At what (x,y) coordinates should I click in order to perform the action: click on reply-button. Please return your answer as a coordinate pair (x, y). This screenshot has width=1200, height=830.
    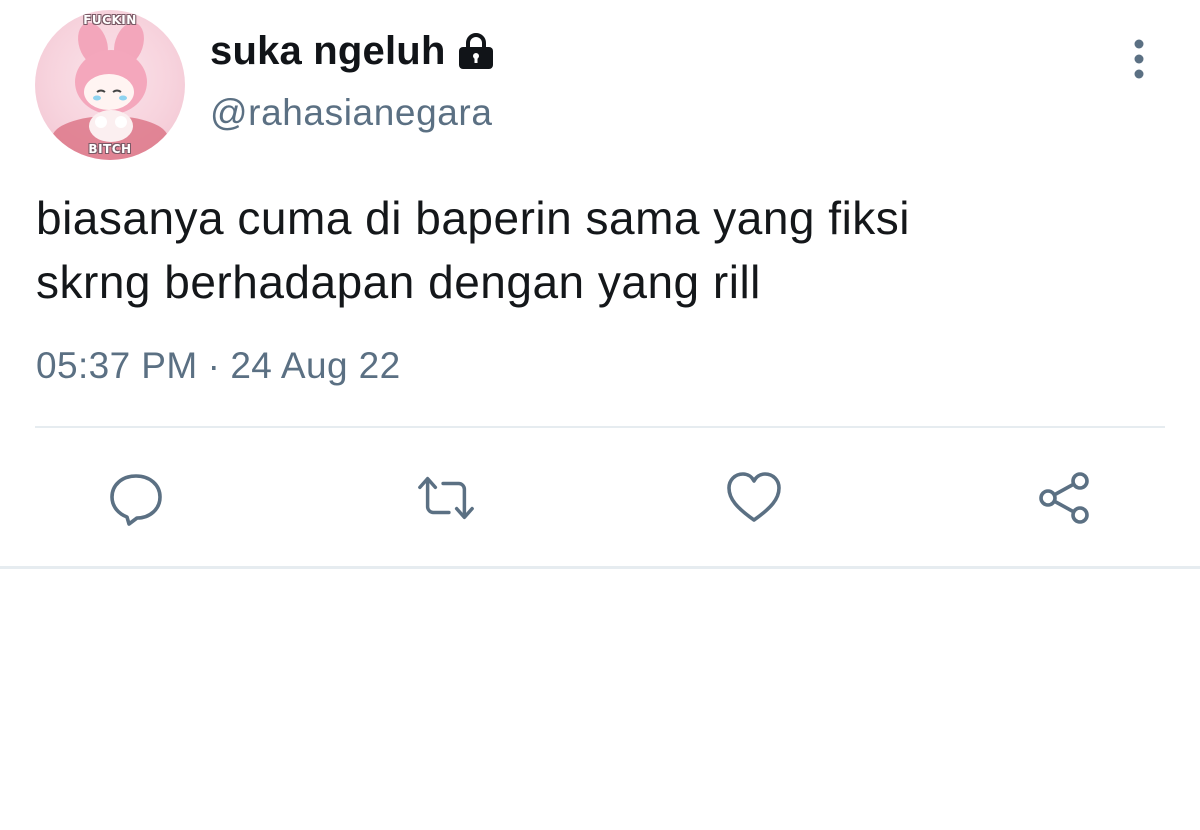
    Looking at the image, I should click on (136, 498).